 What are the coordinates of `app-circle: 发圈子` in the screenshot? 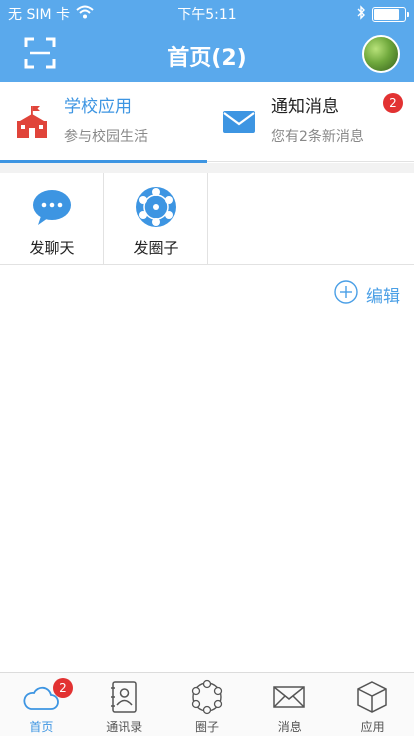 It's located at (156, 219).